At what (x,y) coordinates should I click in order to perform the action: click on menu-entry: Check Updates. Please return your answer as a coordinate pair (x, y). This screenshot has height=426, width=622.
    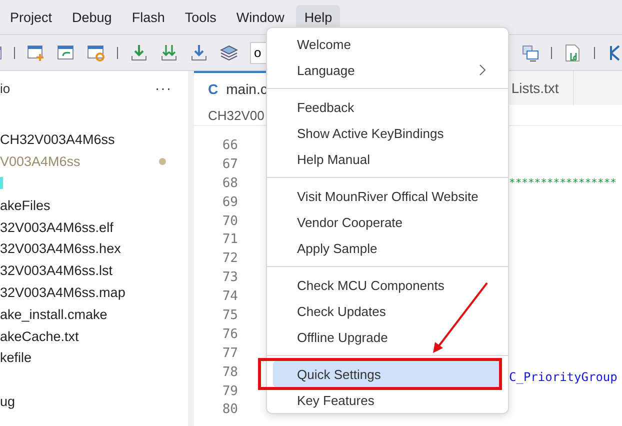
    Looking at the image, I should click on (384, 311).